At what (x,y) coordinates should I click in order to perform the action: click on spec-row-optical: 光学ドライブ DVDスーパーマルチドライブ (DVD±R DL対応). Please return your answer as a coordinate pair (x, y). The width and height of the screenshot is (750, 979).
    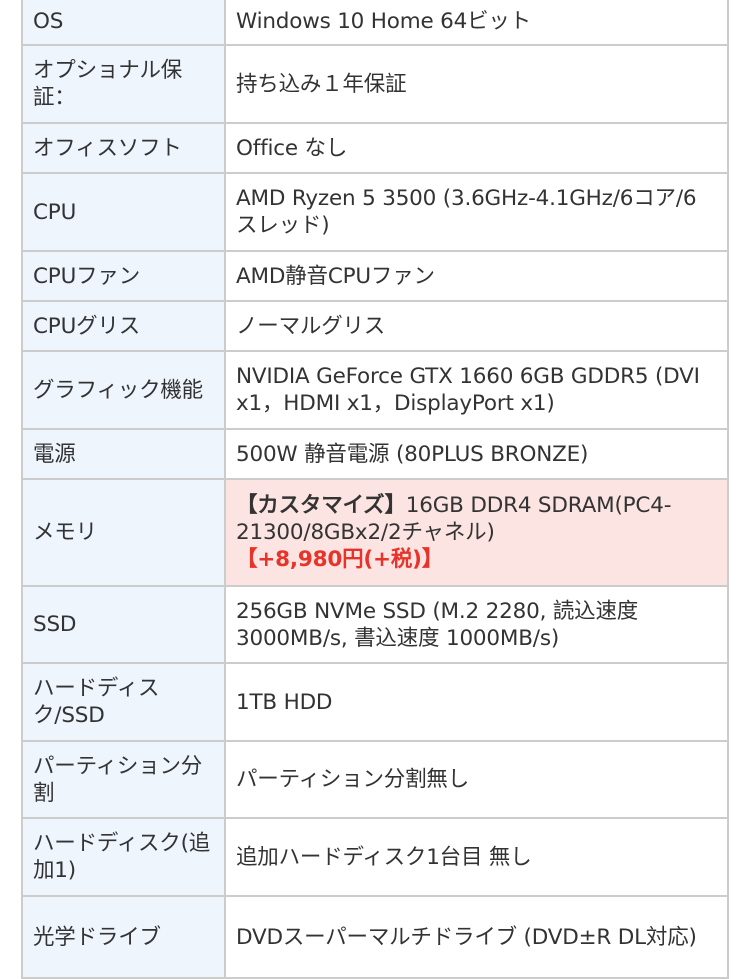
    Looking at the image, I should click on (375, 937).